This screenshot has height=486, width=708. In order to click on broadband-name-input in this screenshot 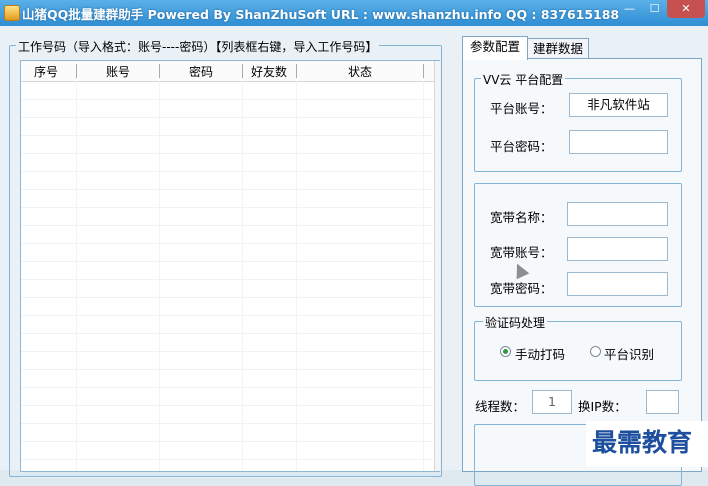, I will do `click(617, 214)`.